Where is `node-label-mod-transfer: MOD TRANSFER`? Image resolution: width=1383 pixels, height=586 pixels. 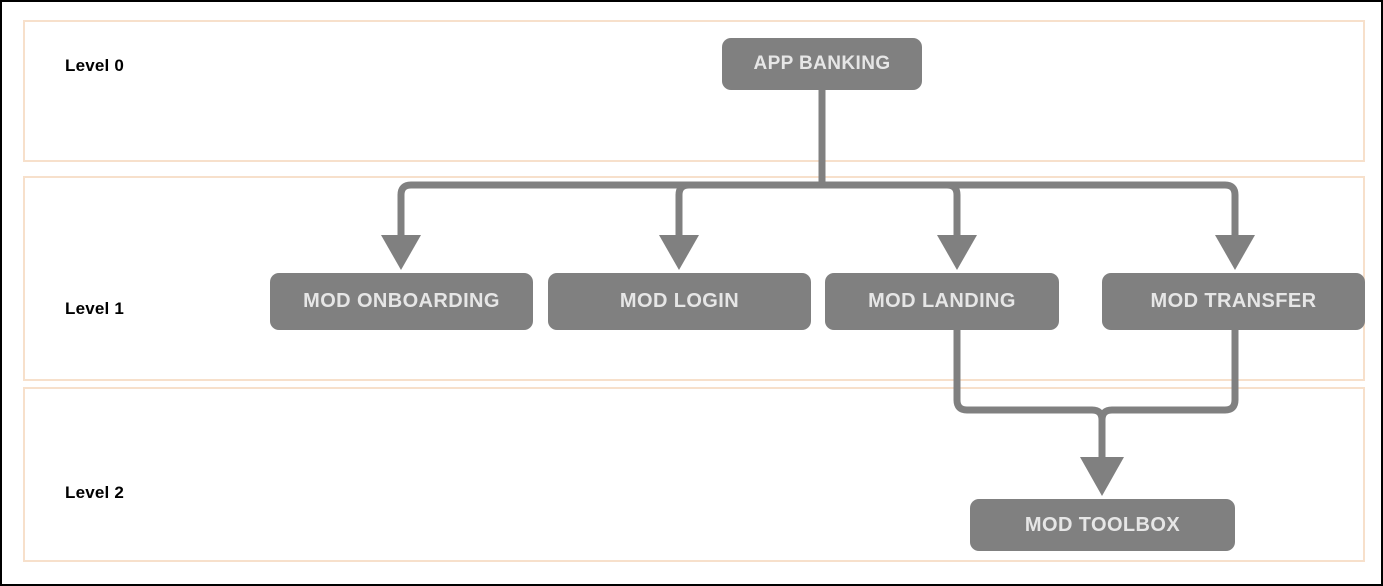
node-label-mod-transfer: MOD TRANSFER is located at coordinates (1233, 301).